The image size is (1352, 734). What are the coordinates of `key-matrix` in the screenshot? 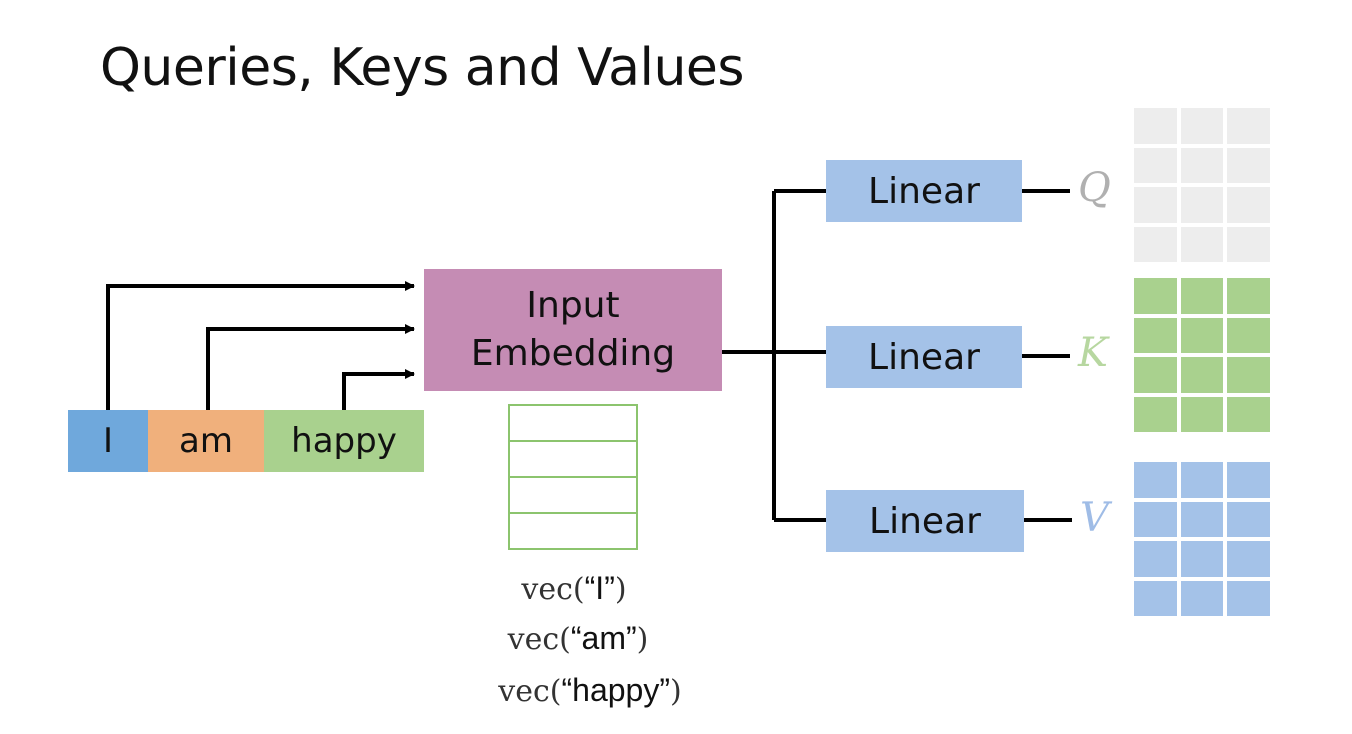 It's located at (1202, 355).